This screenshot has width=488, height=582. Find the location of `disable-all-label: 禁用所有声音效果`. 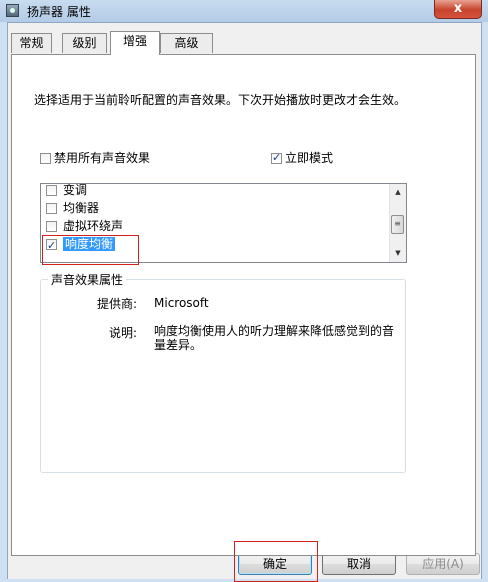

disable-all-label: 禁用所有声音效果 is located at coordinates (102, 158).